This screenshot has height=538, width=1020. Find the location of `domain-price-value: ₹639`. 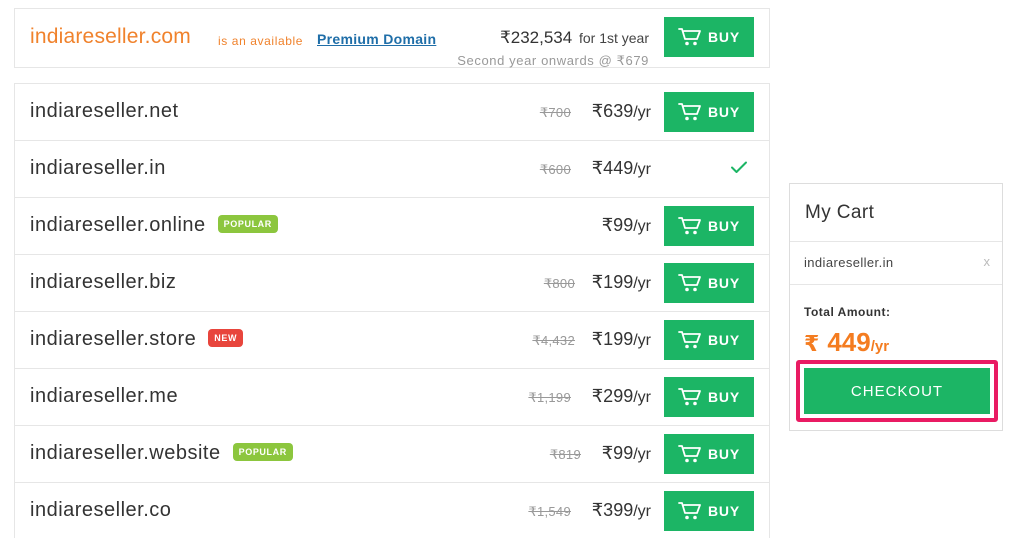

domain-price-value: ₹639 is located at coordinates (612, 111).